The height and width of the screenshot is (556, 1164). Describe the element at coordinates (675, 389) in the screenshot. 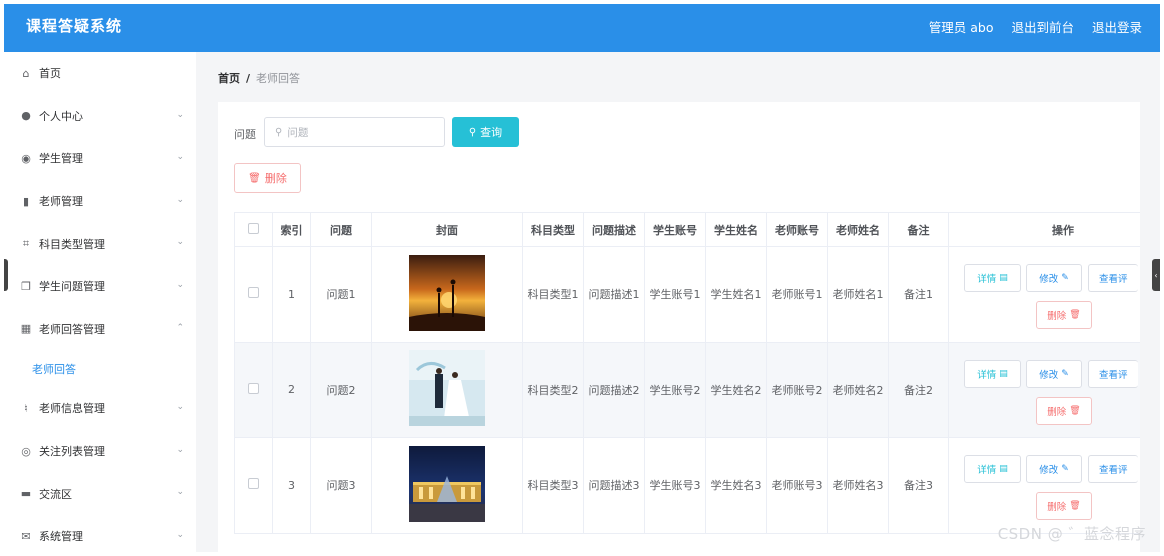

I see `student-account-cell: 学生账号2` at that location.